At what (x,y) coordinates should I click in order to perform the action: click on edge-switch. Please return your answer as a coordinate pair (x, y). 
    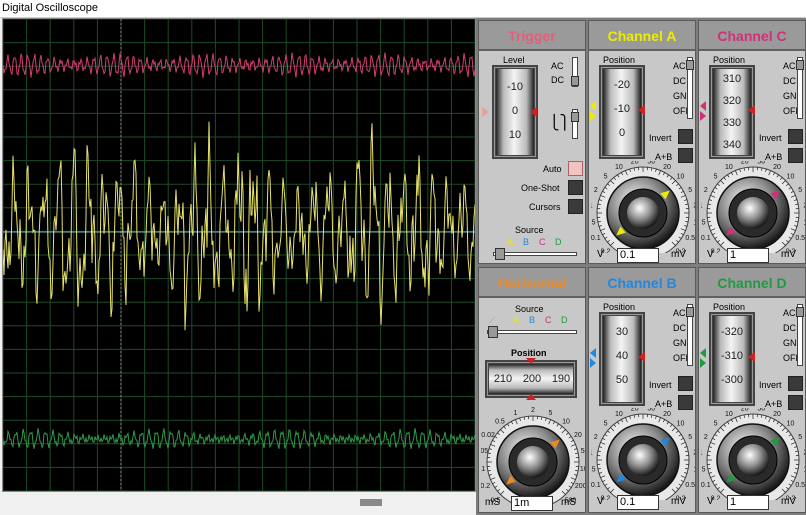
    Looking at the image, I should click on (575, 124).